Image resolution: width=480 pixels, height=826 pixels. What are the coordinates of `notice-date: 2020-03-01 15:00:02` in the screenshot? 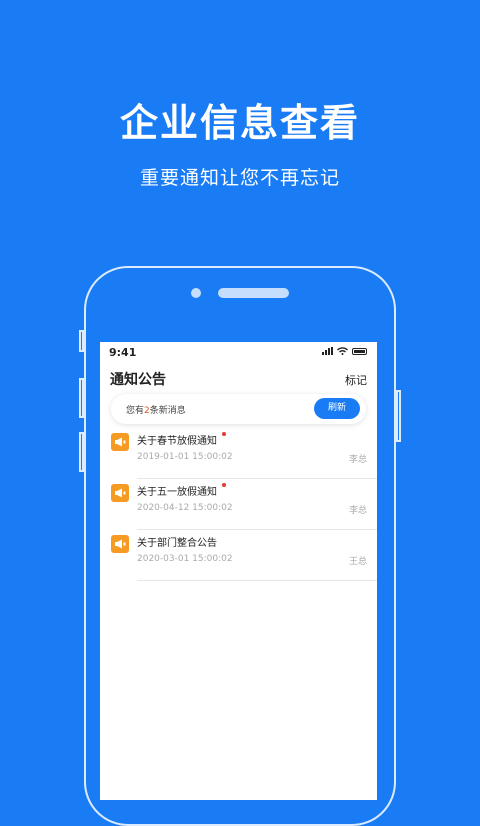 It's located at (185, 559).